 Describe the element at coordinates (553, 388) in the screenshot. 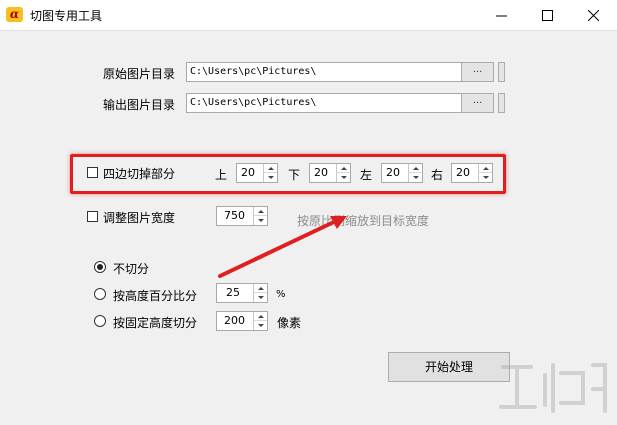

I see `watermark-logo-icon` at that location.